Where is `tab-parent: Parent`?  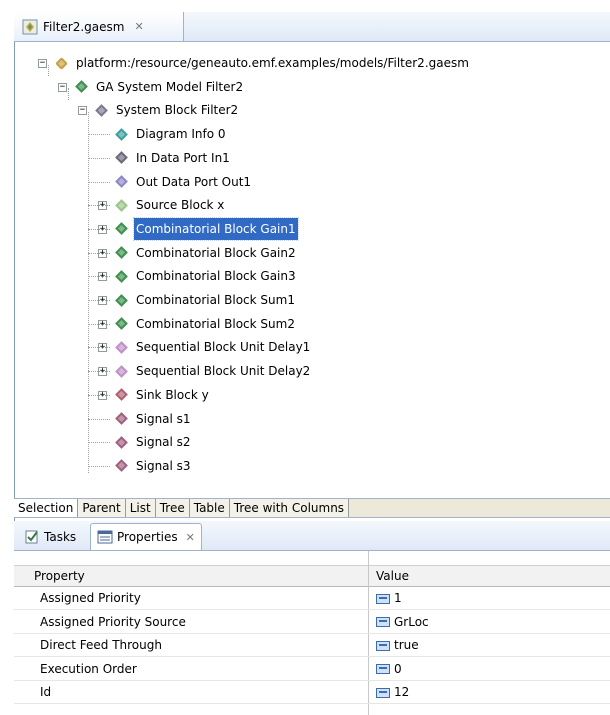
tab-parent: Parent is located at coordinates (102, 508).